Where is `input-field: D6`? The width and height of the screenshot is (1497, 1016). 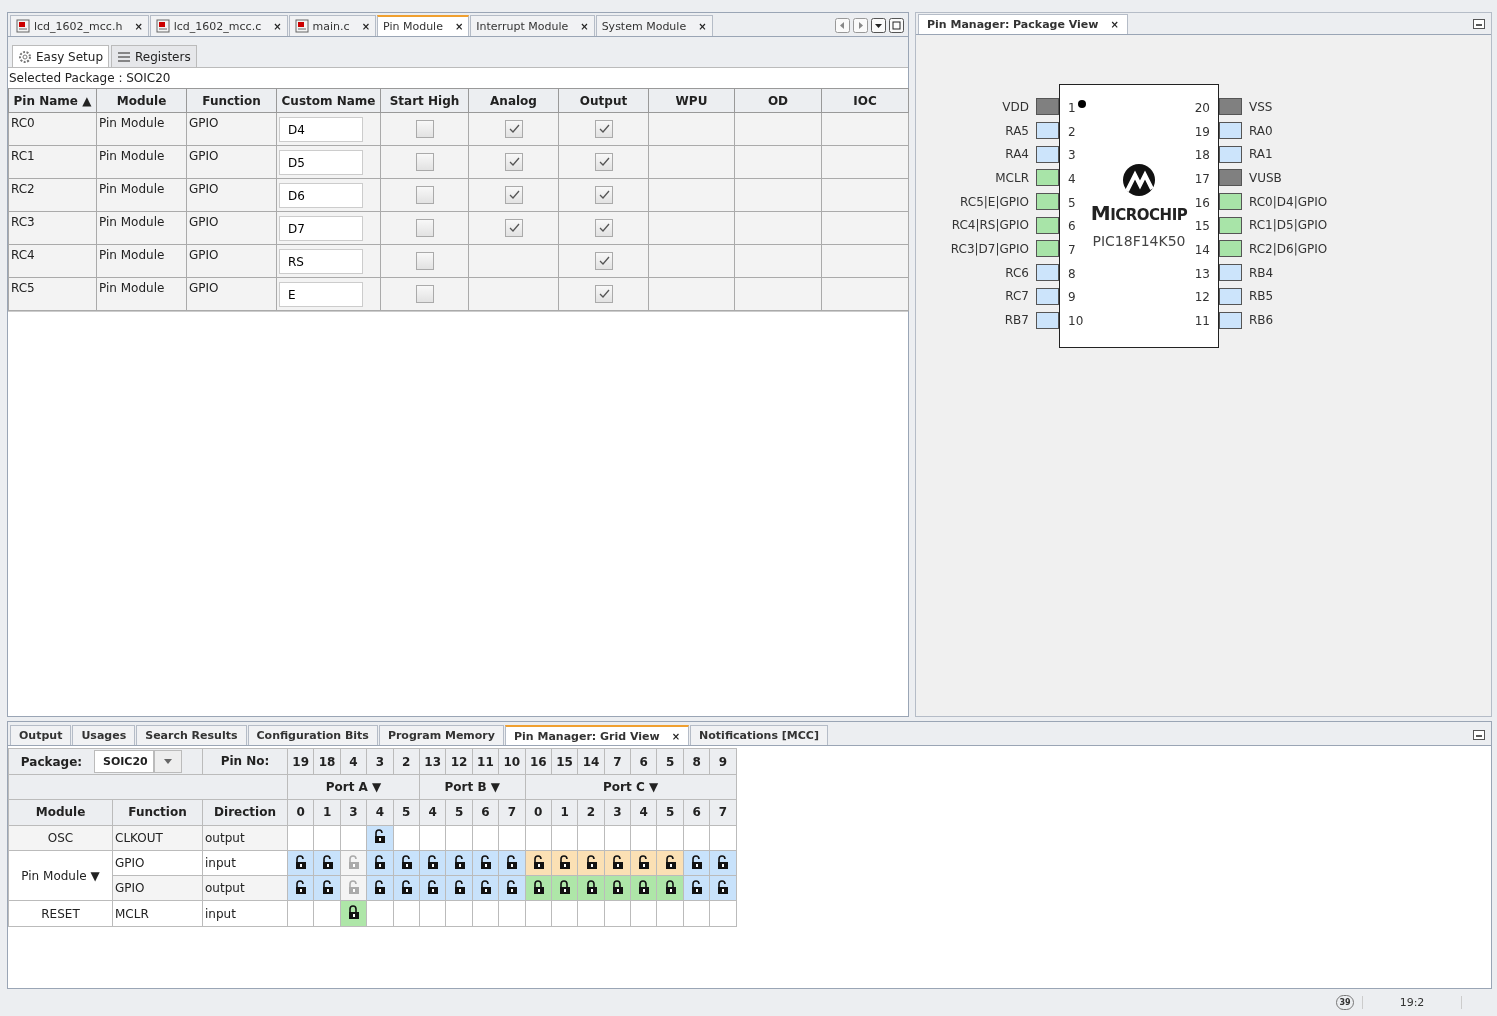 input-field: D6 is located at coordinates (321, 195).